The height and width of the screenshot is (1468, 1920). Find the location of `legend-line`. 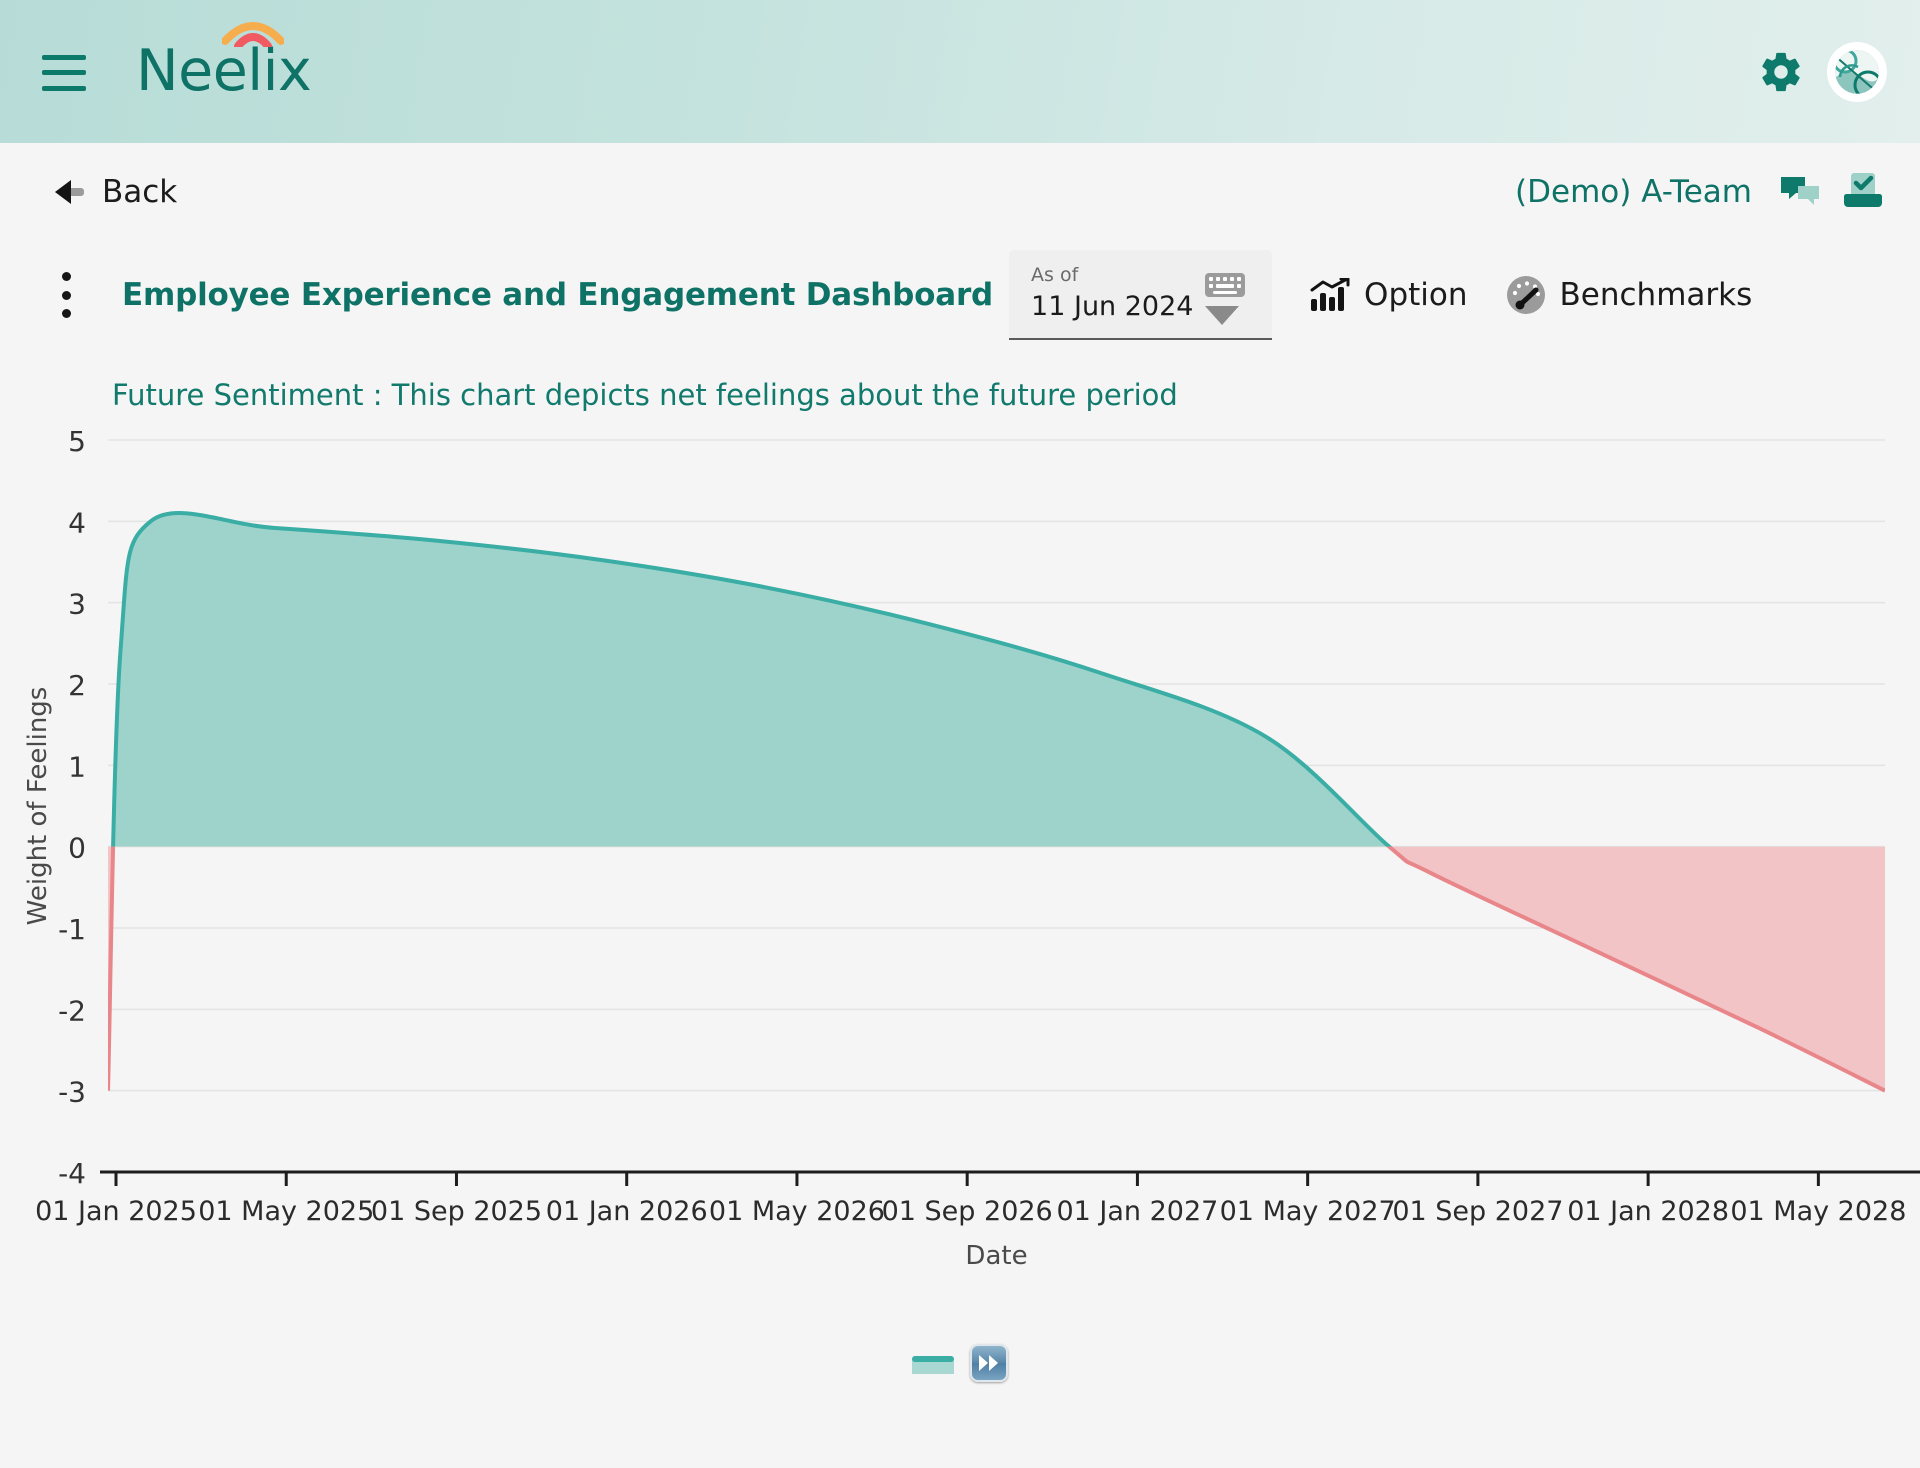

legend-line is located at coordinates (933, 1359).